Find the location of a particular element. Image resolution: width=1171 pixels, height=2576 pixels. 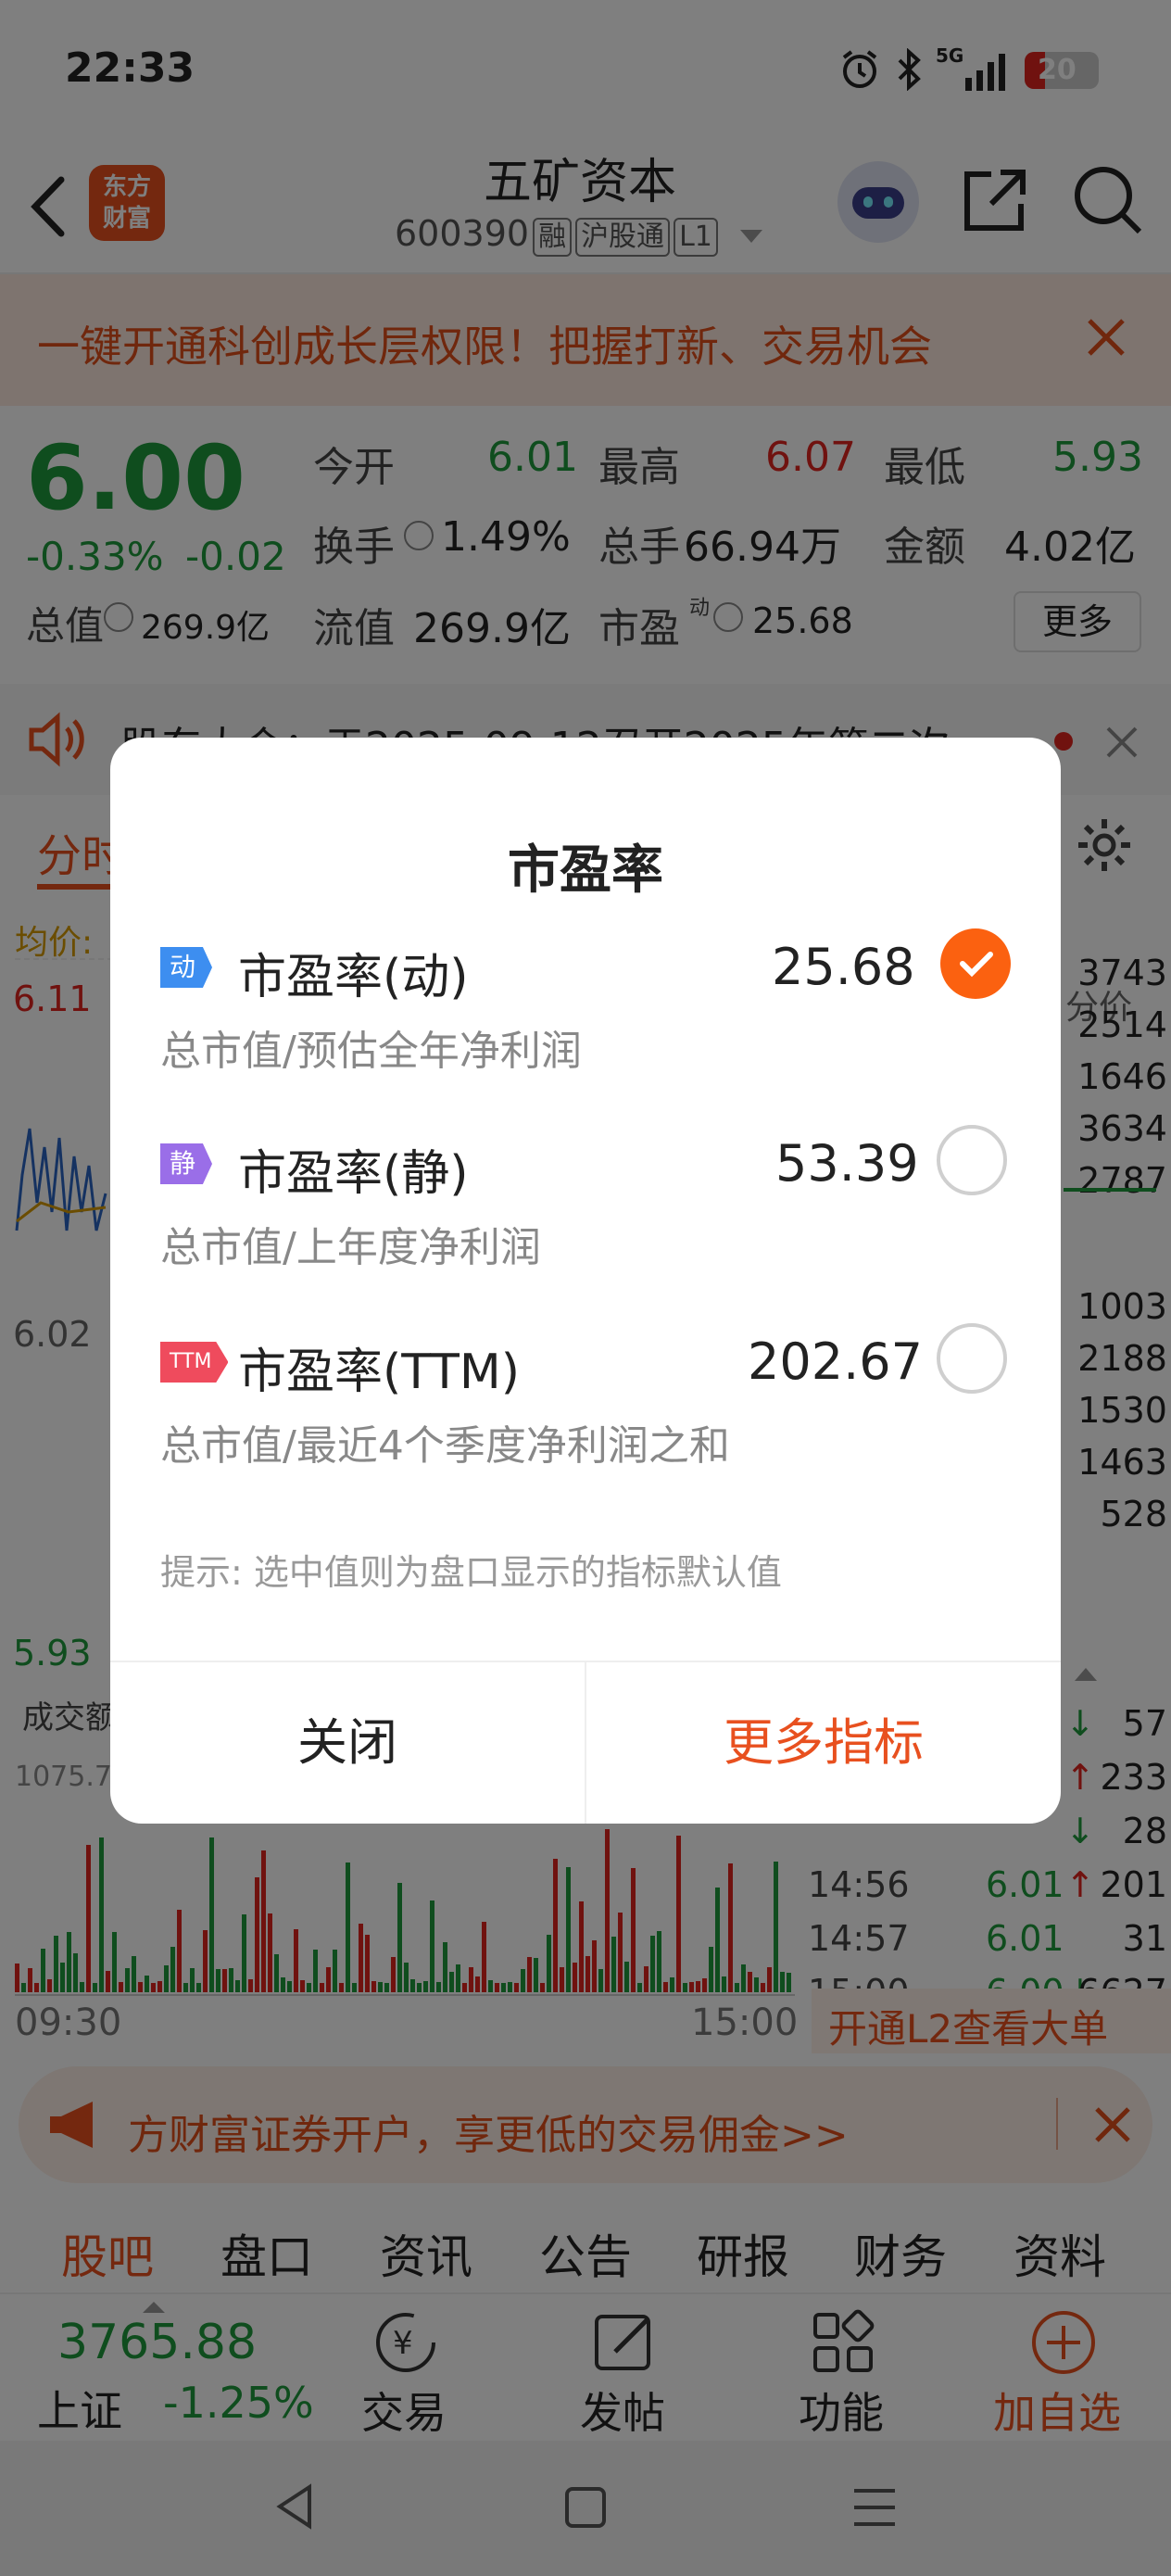

option-pe-dynamic: 动 市盈率(动) 25.68 总市值/预估全年净利润 is located at coordinates (585, 1021).